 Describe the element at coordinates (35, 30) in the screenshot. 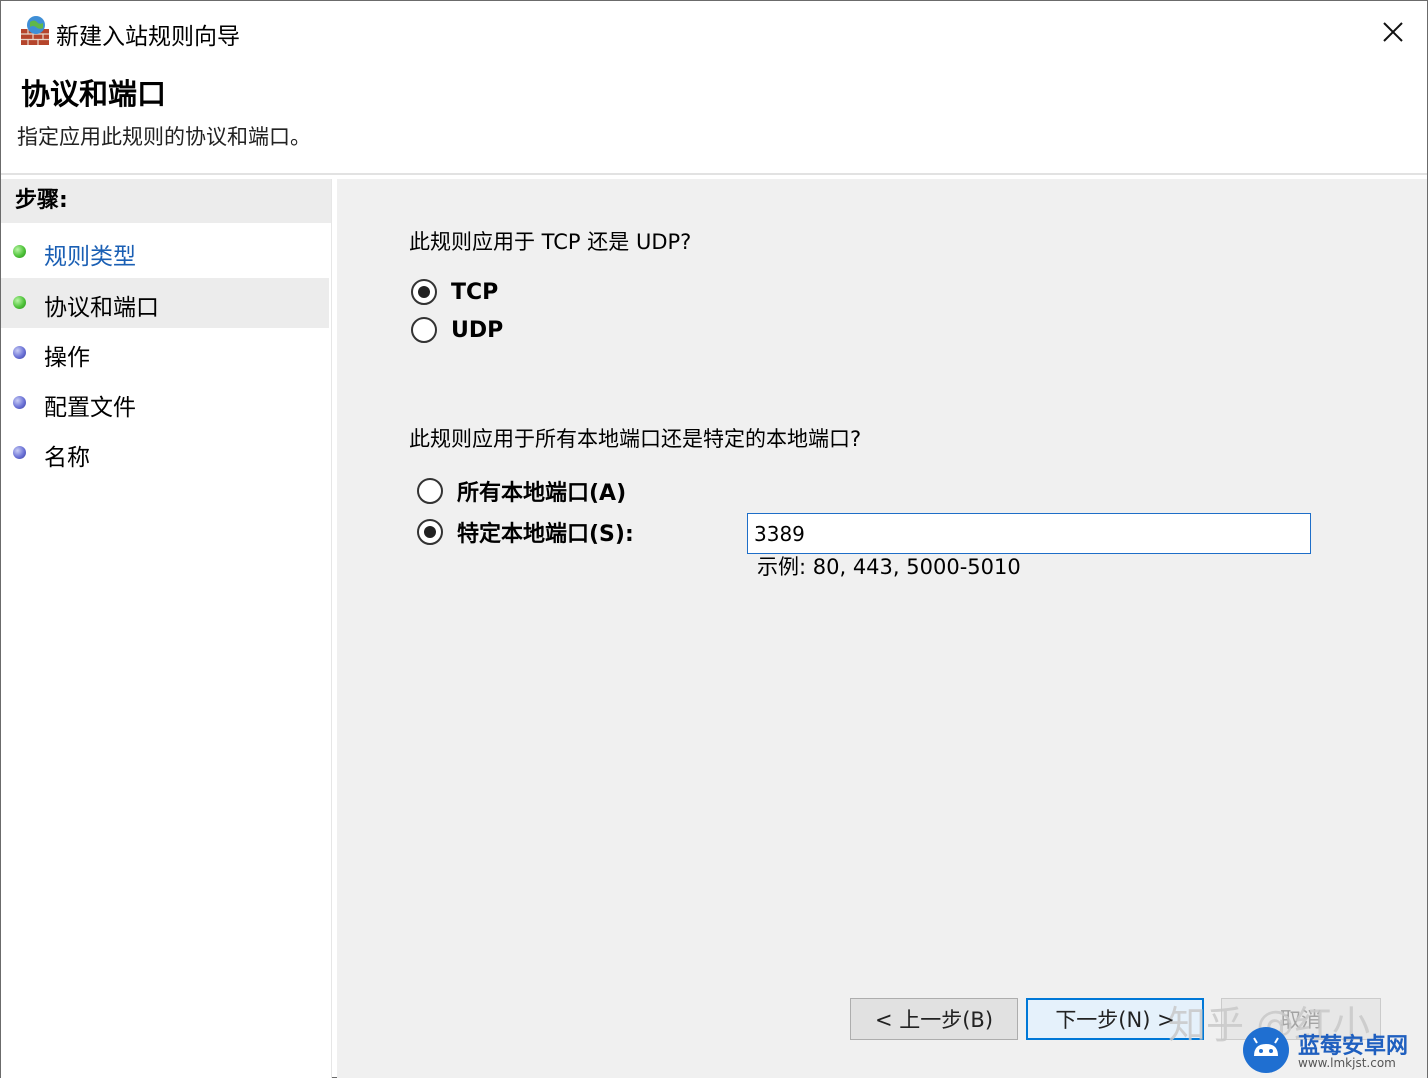

I see `firewall-icon` at that location.